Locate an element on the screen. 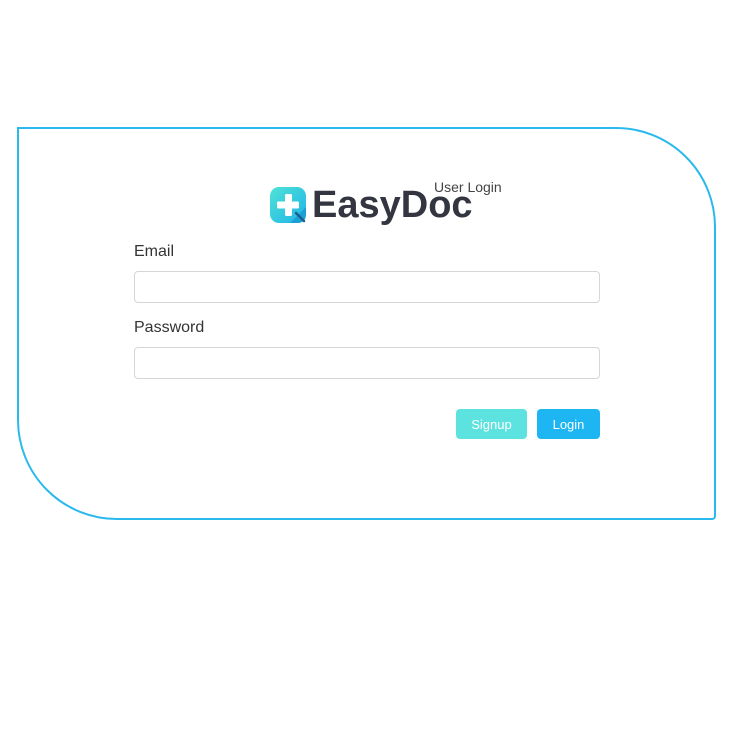  signup-button: Signup is located at coordinates (491, 424).